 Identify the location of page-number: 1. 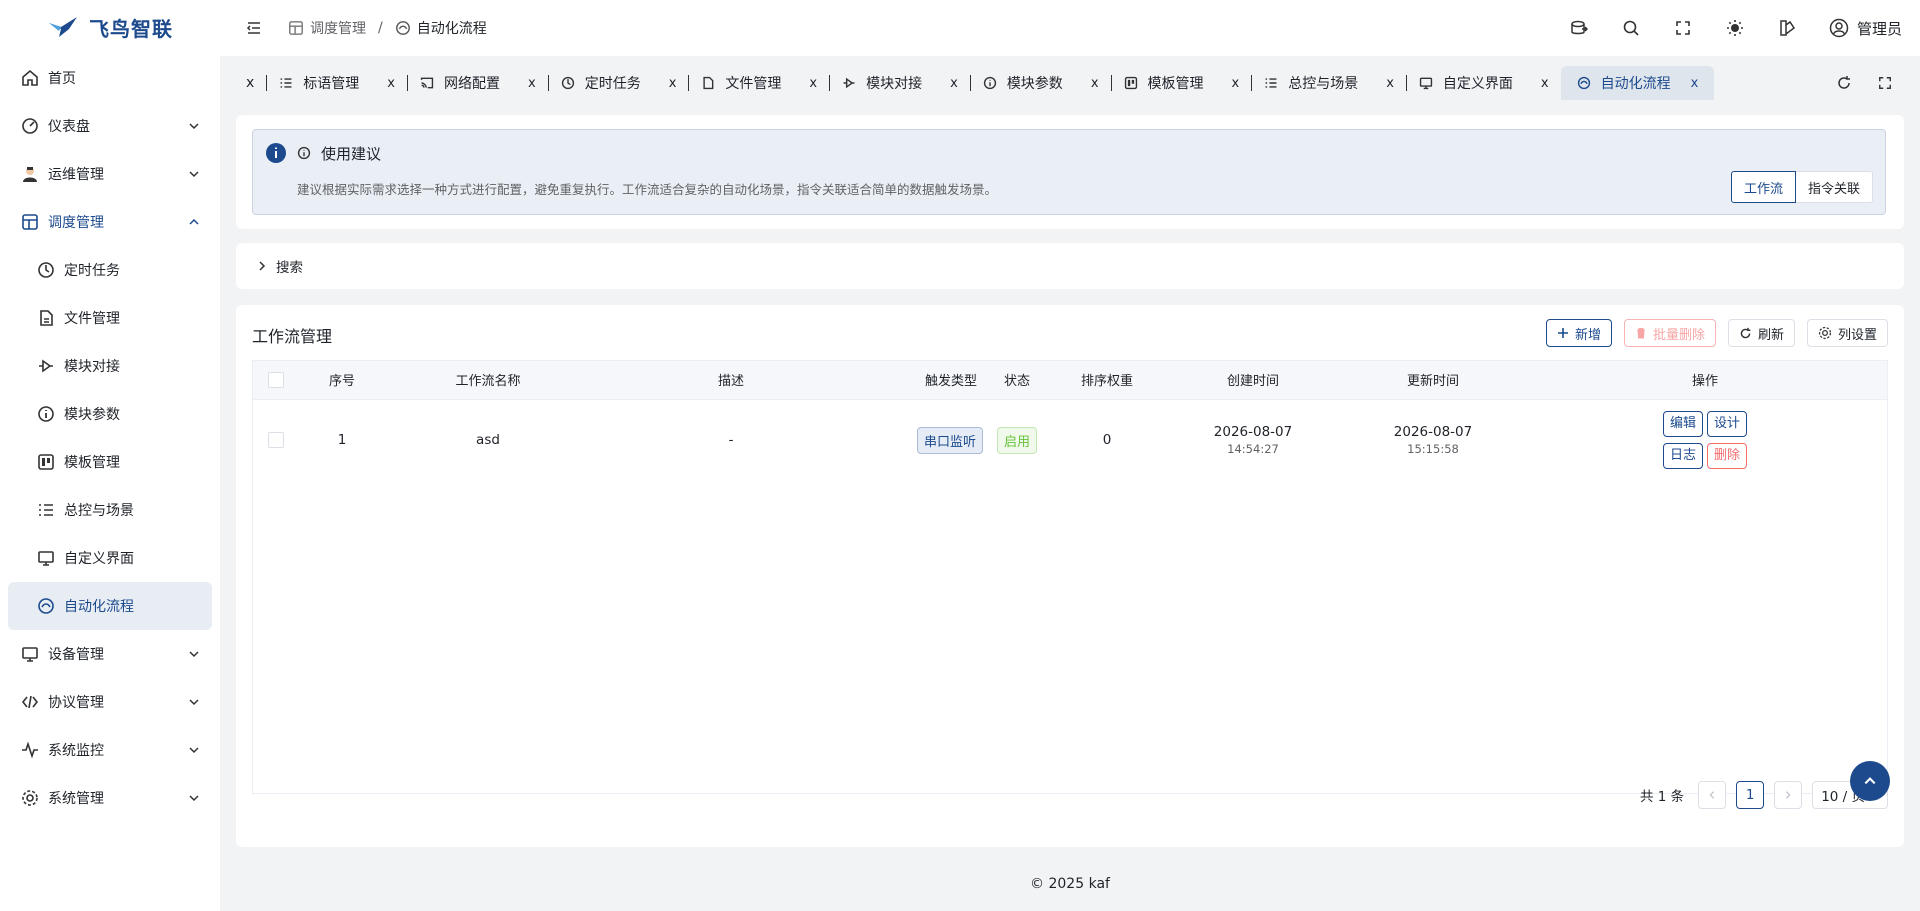
(1750, 795).